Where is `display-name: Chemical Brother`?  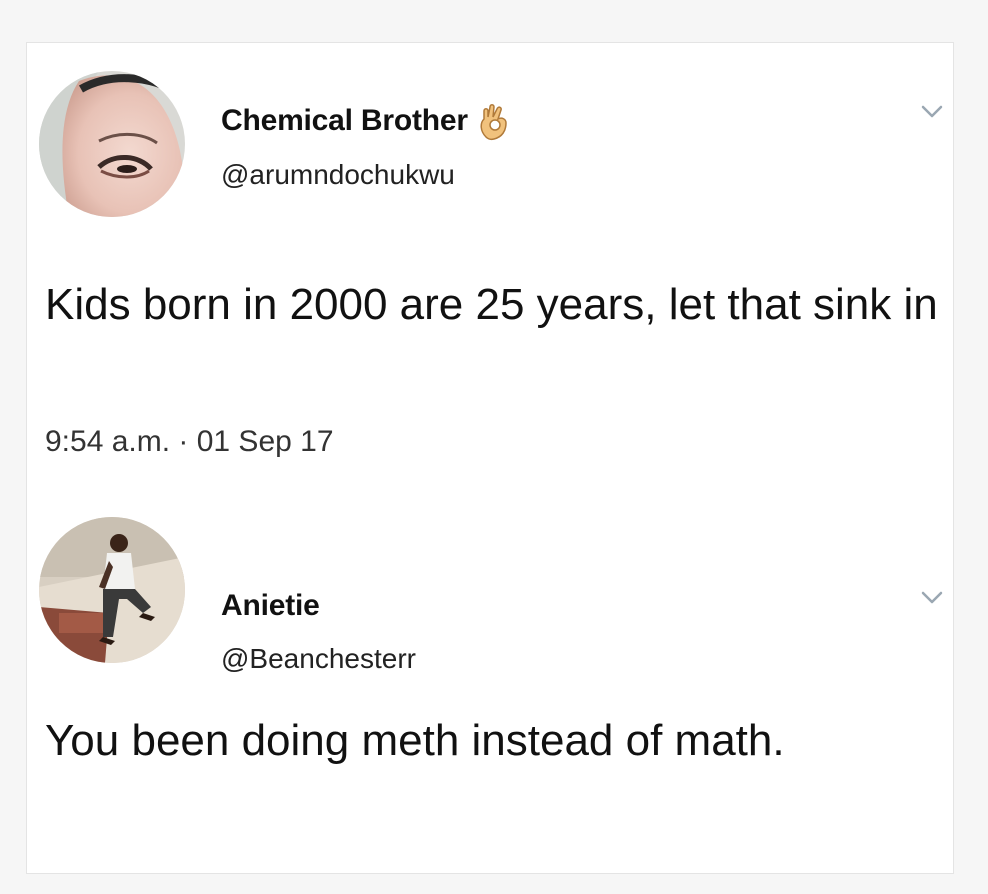
display-name: Chemical Brother is located at coordinates (366, 121).